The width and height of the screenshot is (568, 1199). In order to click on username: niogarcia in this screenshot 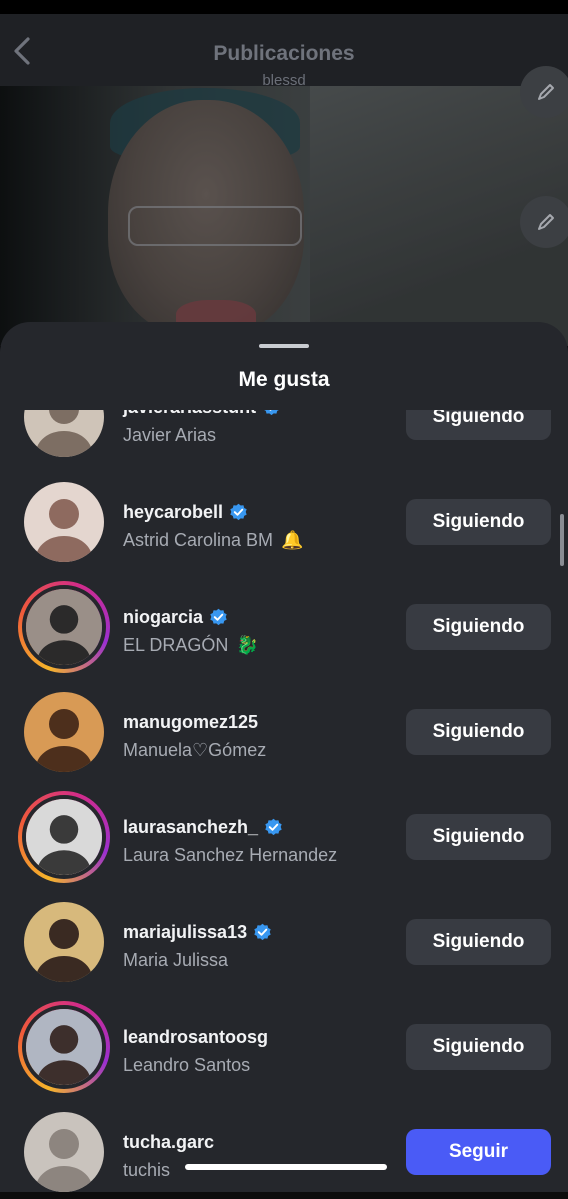, I will do `click(175, 617)`.